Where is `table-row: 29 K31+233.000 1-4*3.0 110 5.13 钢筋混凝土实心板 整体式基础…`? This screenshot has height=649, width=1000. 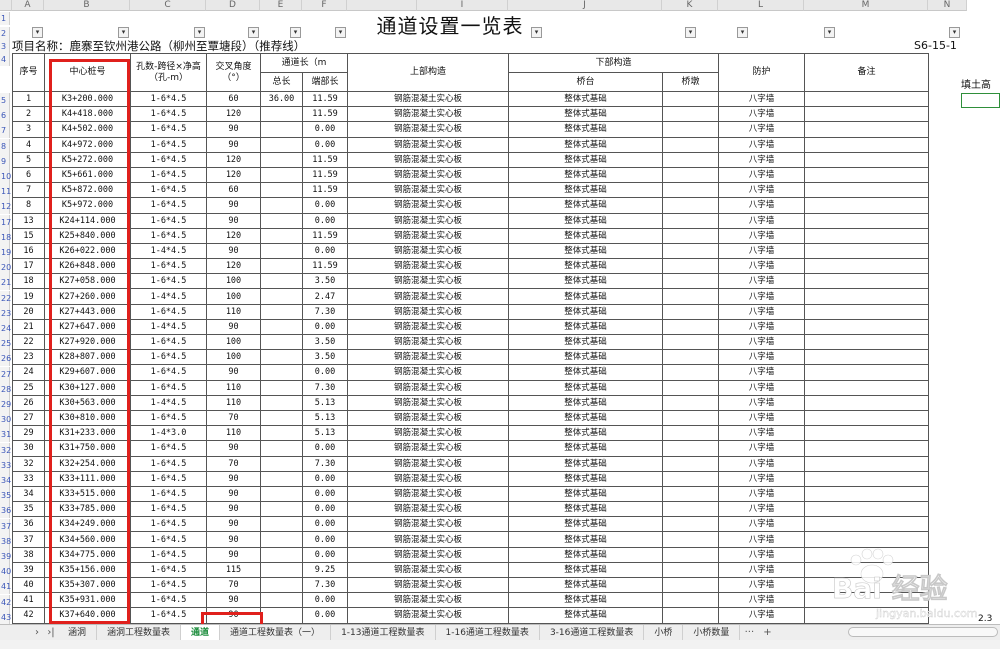
table-row: 29 K31+233.000 1-4*3.0 110 5.13 钢筋混凝土实心板 整体式基础… is located at coordinates (470, 433).